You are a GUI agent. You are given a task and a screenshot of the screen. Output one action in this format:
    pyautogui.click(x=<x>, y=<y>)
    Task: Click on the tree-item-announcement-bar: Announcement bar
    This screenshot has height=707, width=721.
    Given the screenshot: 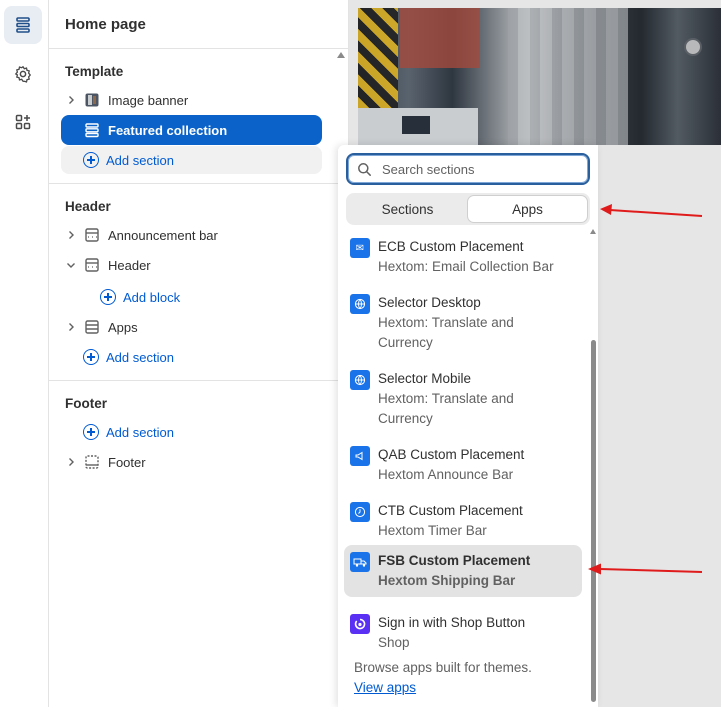 What is the action you would take?
    pyautogui.click(x=191, y=235)
    